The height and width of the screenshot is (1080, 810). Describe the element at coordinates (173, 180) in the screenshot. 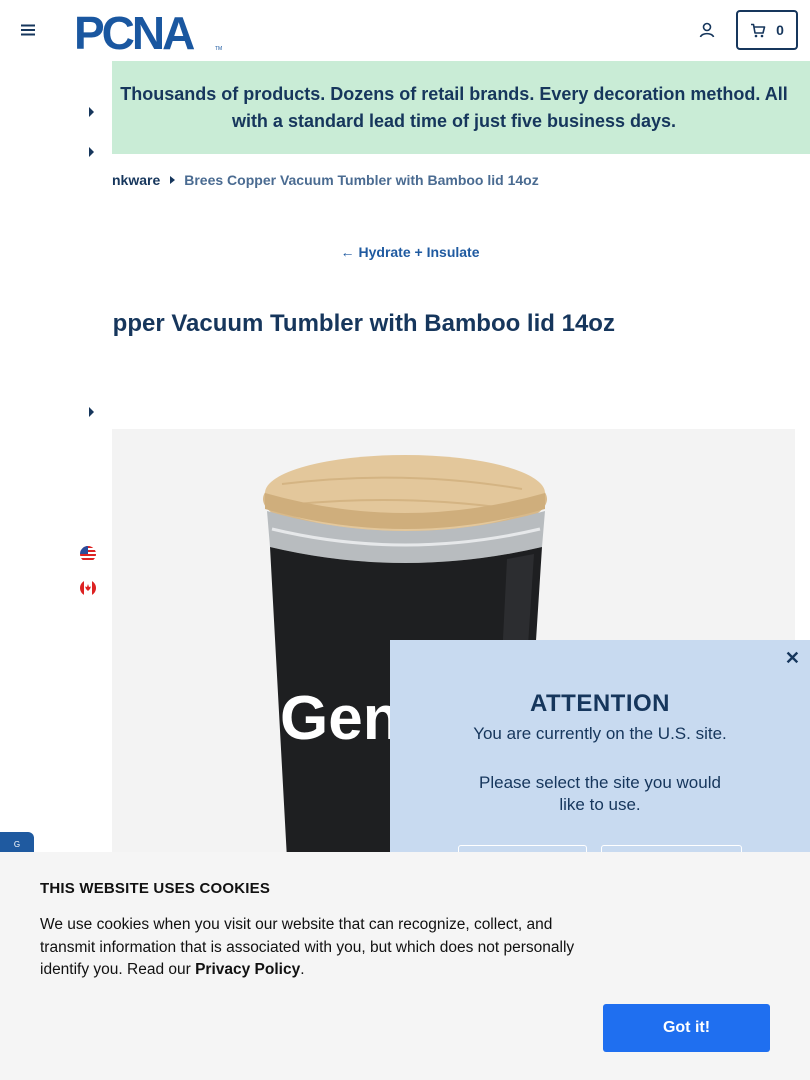

I see `breadcrumb-separator-icon` at that location.